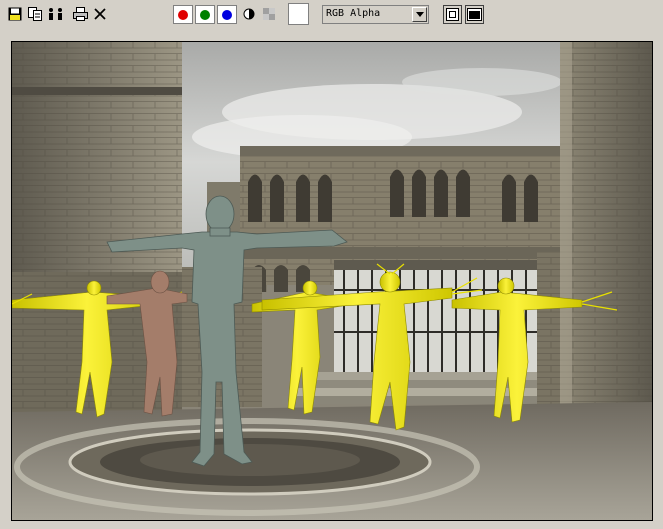 The image size is (663, 529). I want to click on green-channel-button, so click(205, 14).